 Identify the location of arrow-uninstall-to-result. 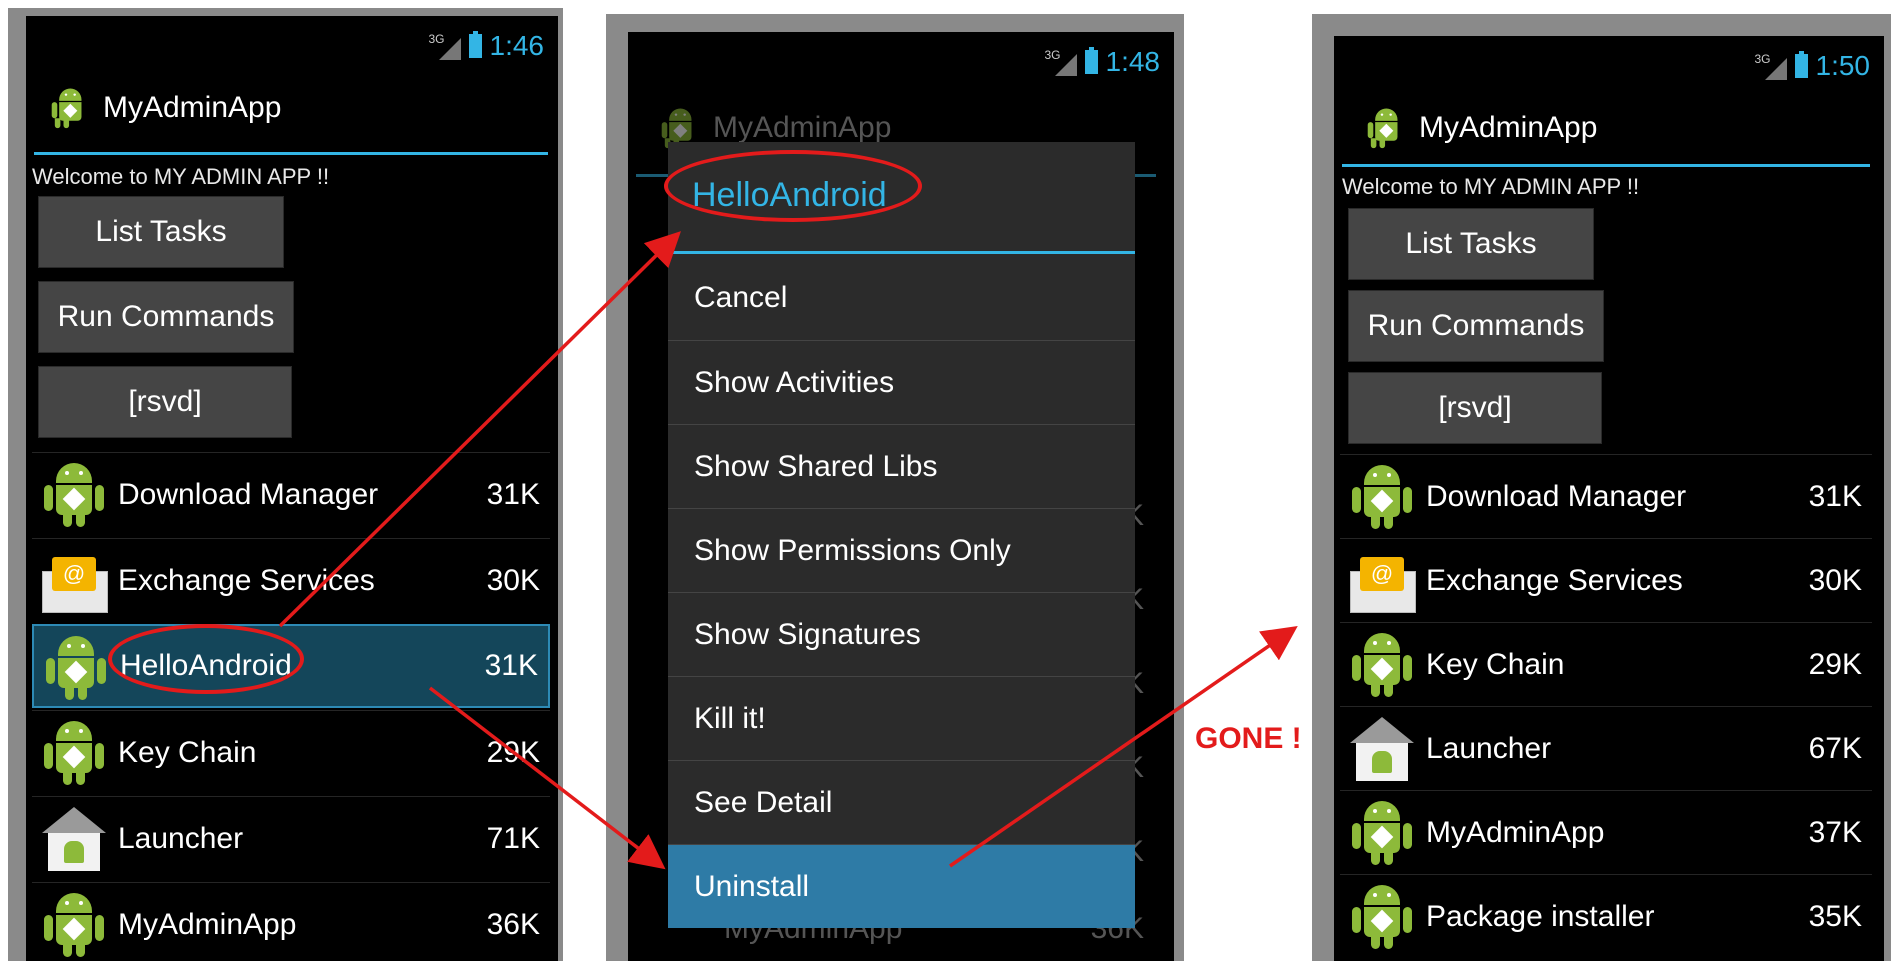
(1123, 747).